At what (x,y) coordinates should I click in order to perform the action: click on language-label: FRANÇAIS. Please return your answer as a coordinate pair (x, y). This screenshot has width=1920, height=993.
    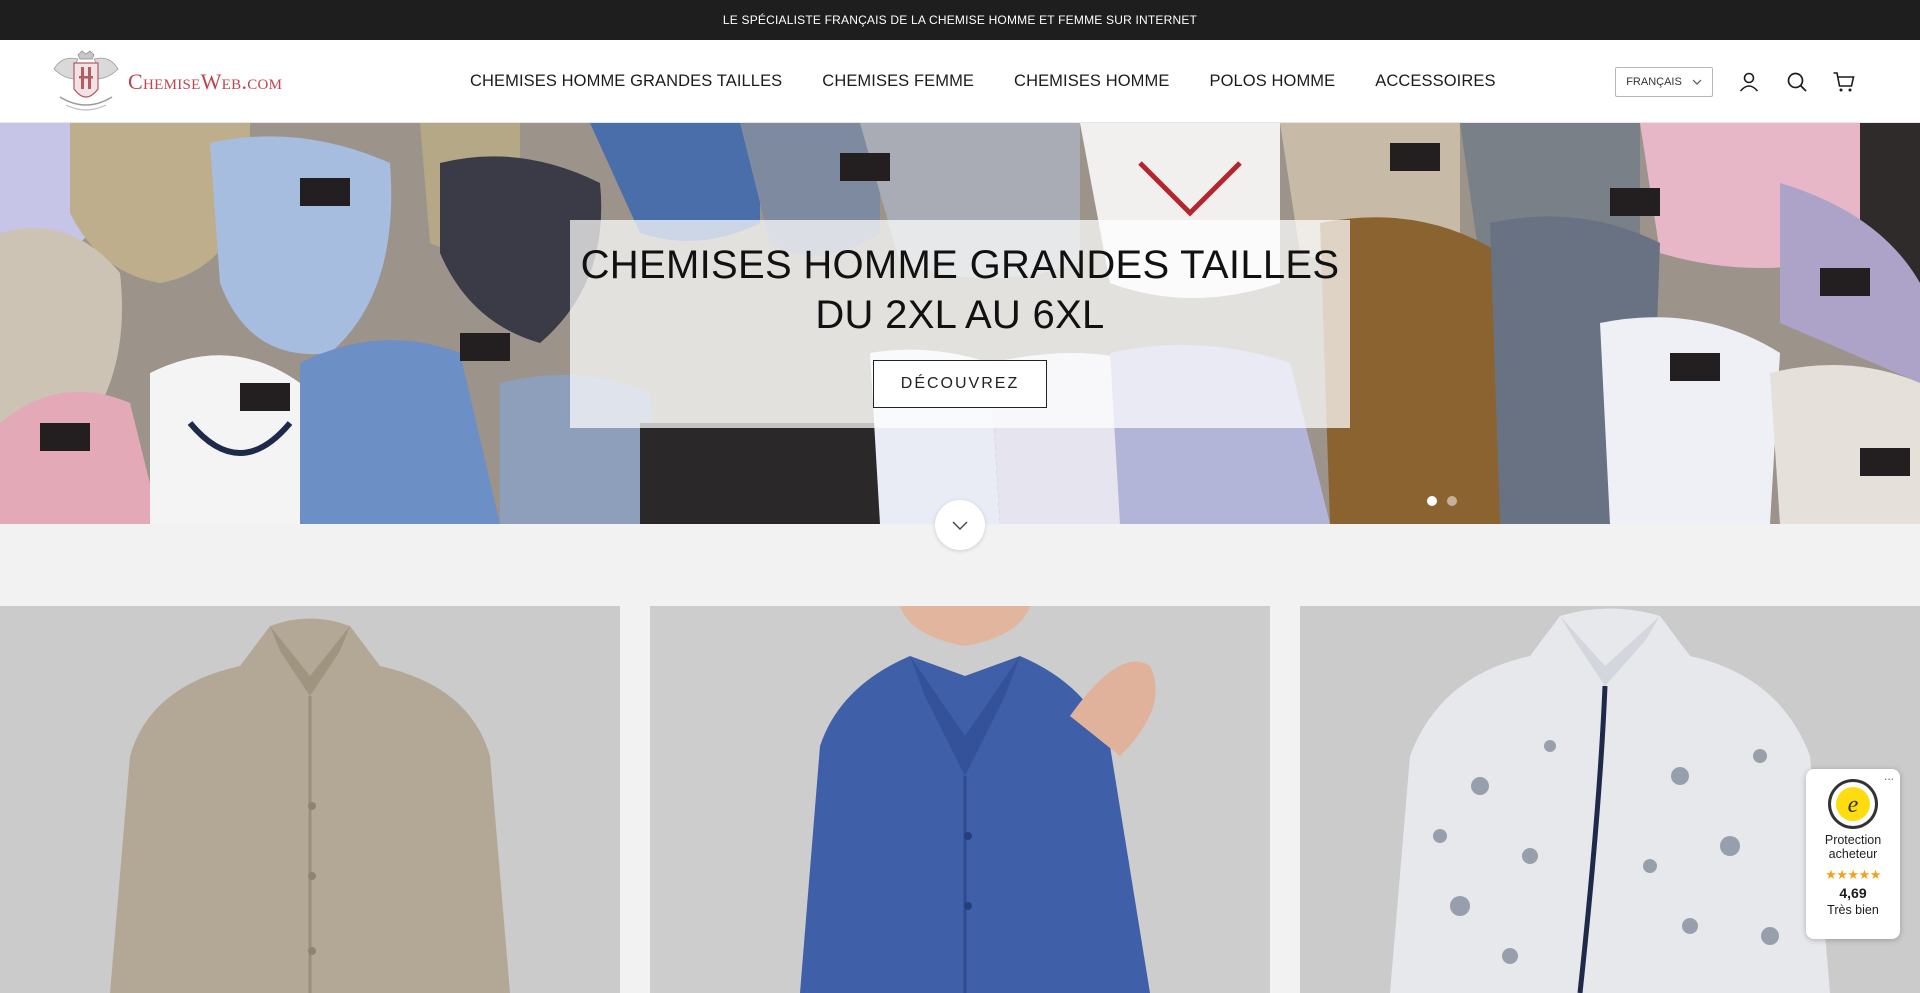
    Looking at the image, I should click on (1654, 82).